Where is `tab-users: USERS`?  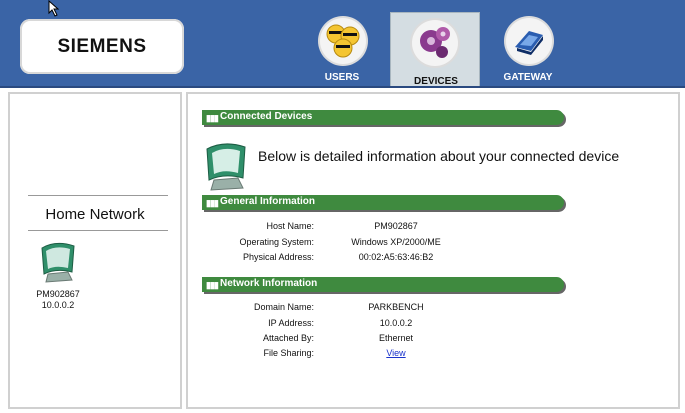
tab-users: USERS is located at coordinates (342, 50).